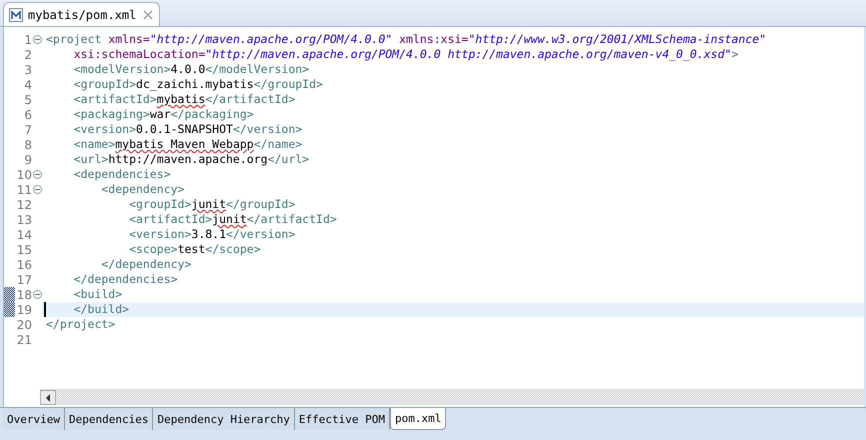 This screenshot has width=866, height=440. I want to click on page-tab: Overview, so click(34, 419).